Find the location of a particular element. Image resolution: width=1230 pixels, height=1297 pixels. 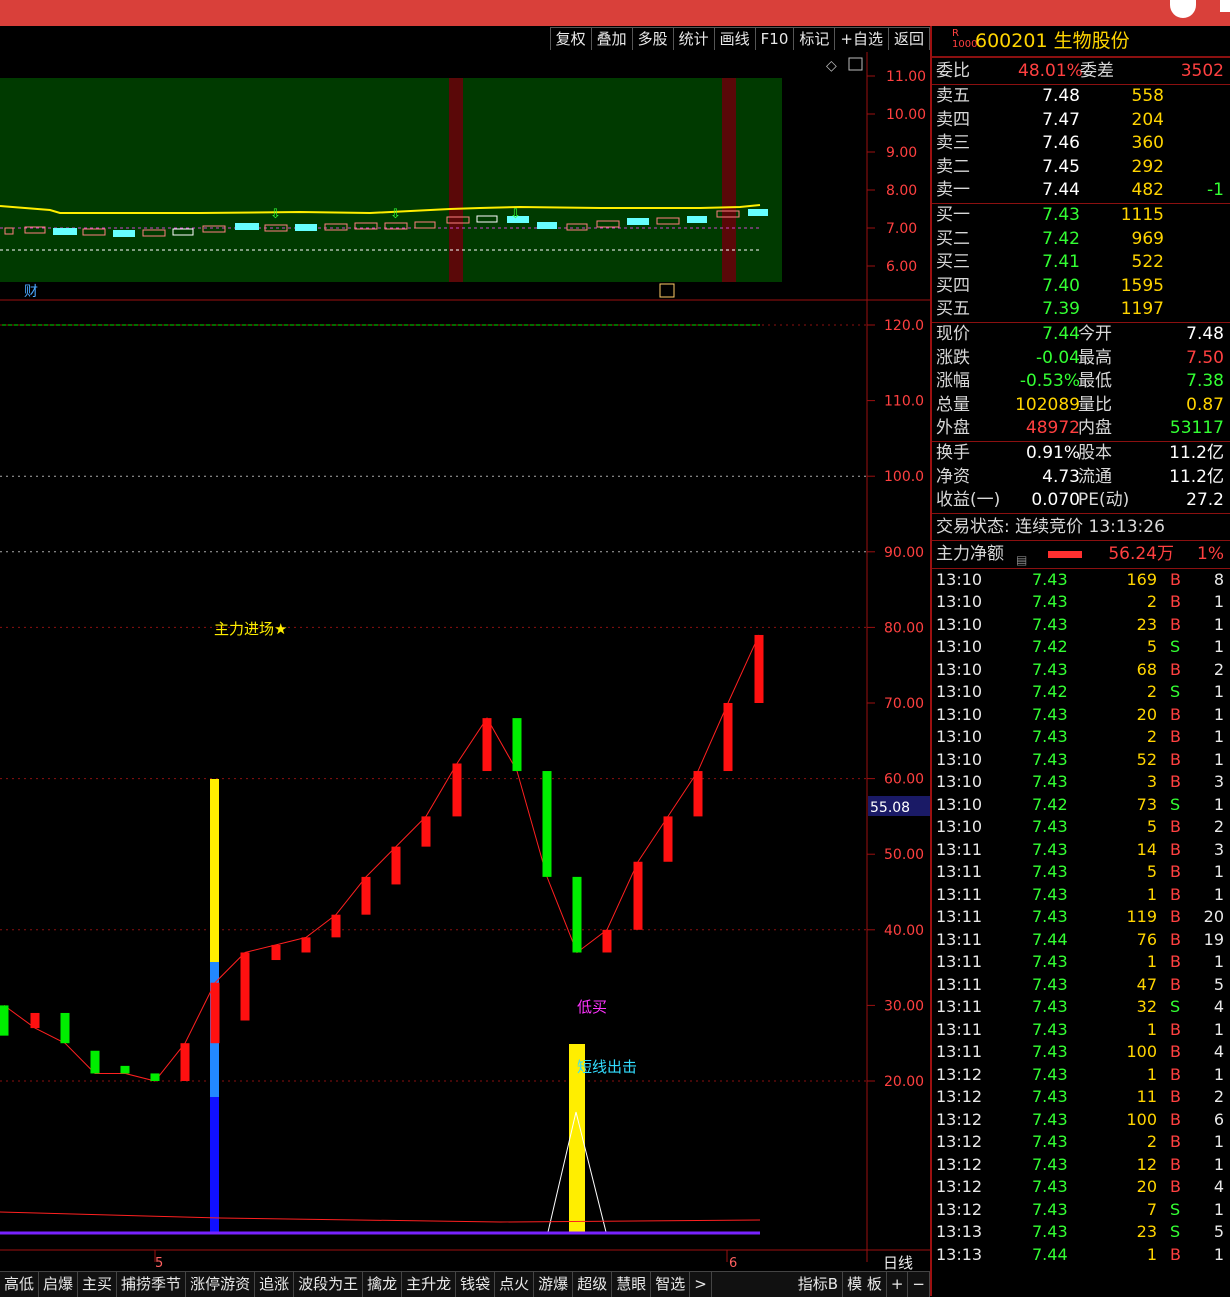

indicator-tab: + is located at coordinates (898, 1284).